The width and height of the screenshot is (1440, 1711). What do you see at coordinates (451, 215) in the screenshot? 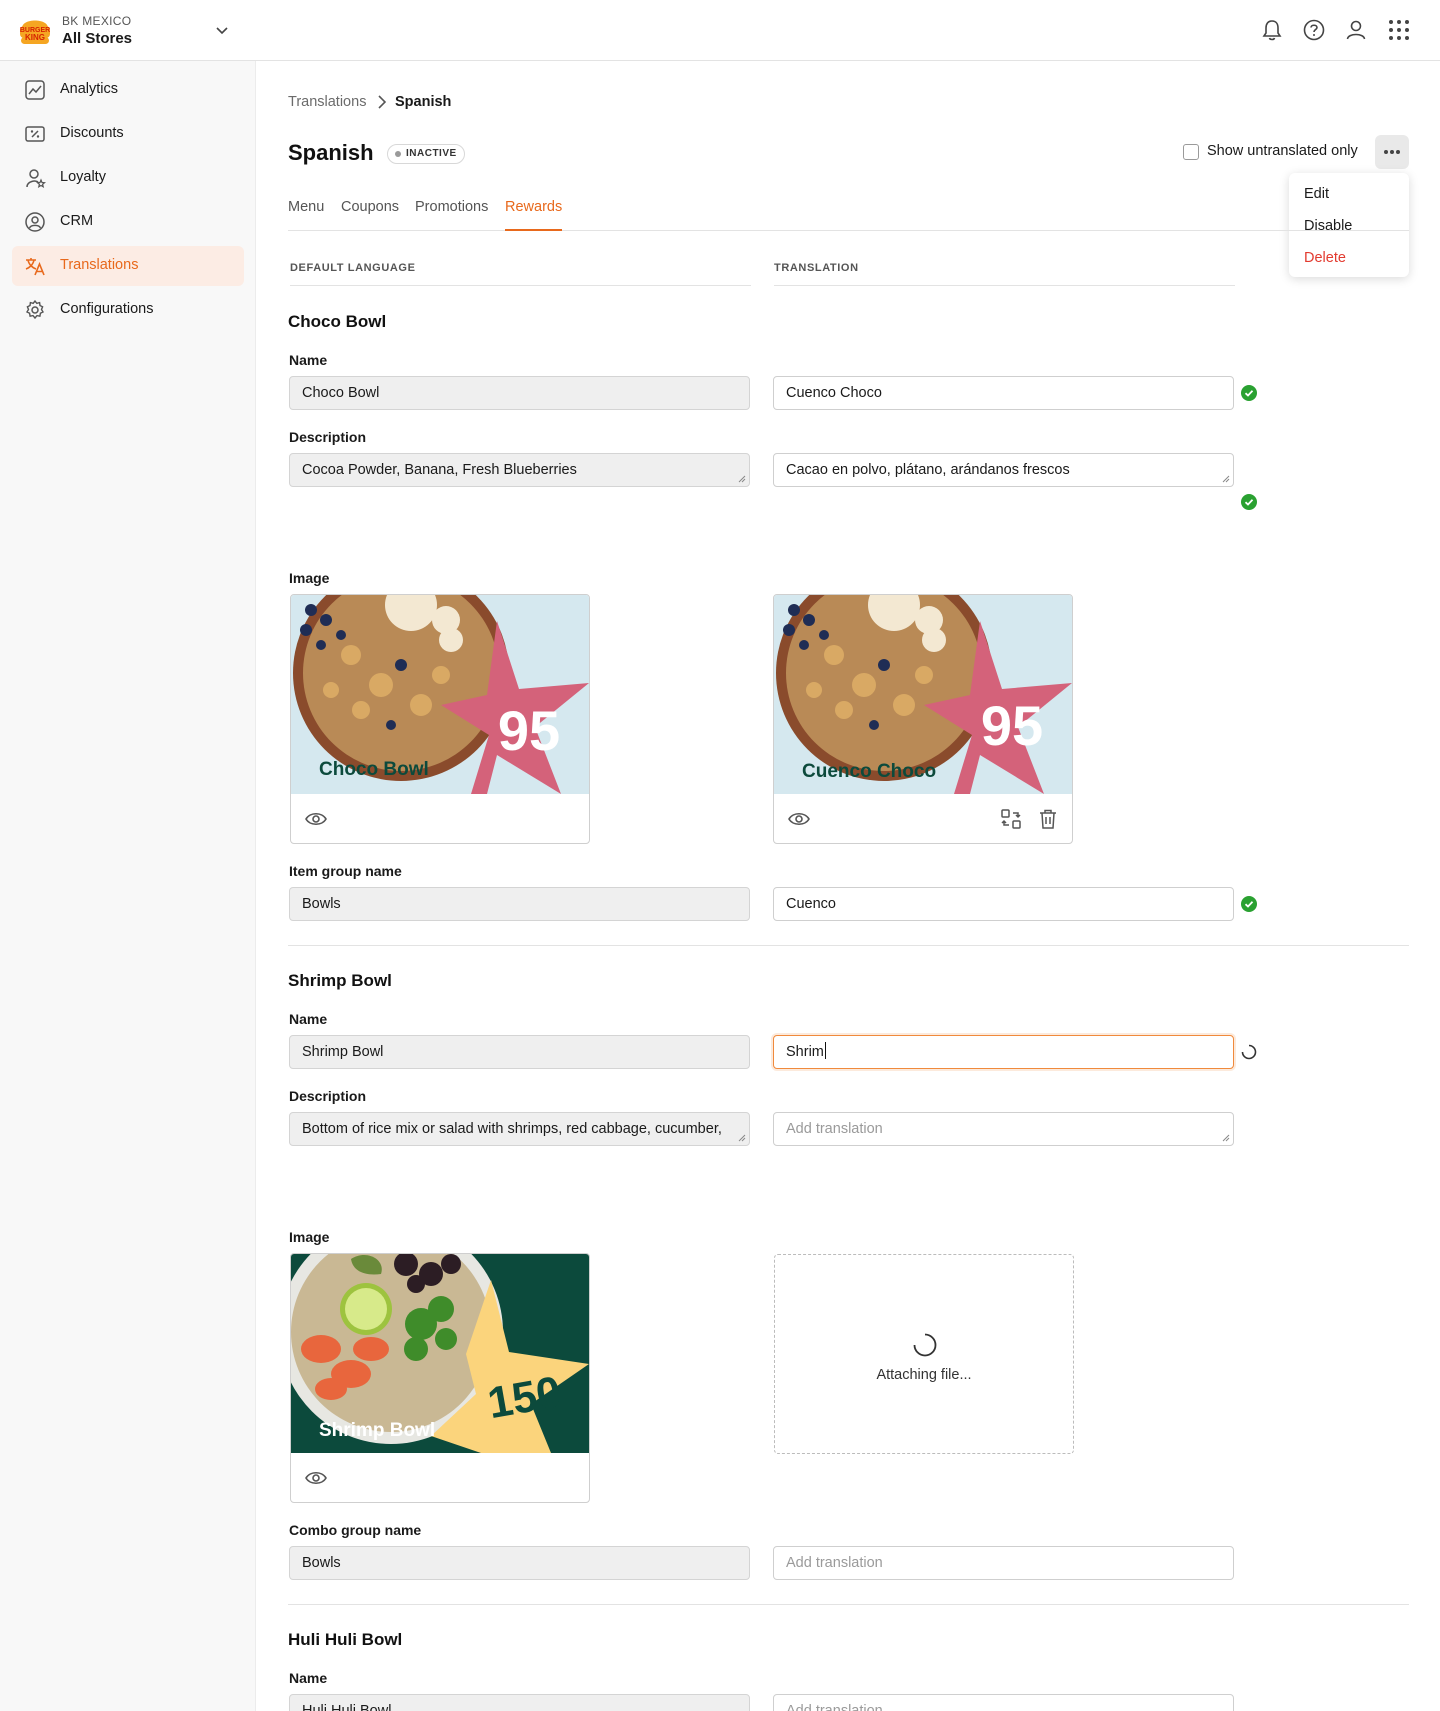
I see `tab-promotions: Promotions` at bounding box center [451, 215].